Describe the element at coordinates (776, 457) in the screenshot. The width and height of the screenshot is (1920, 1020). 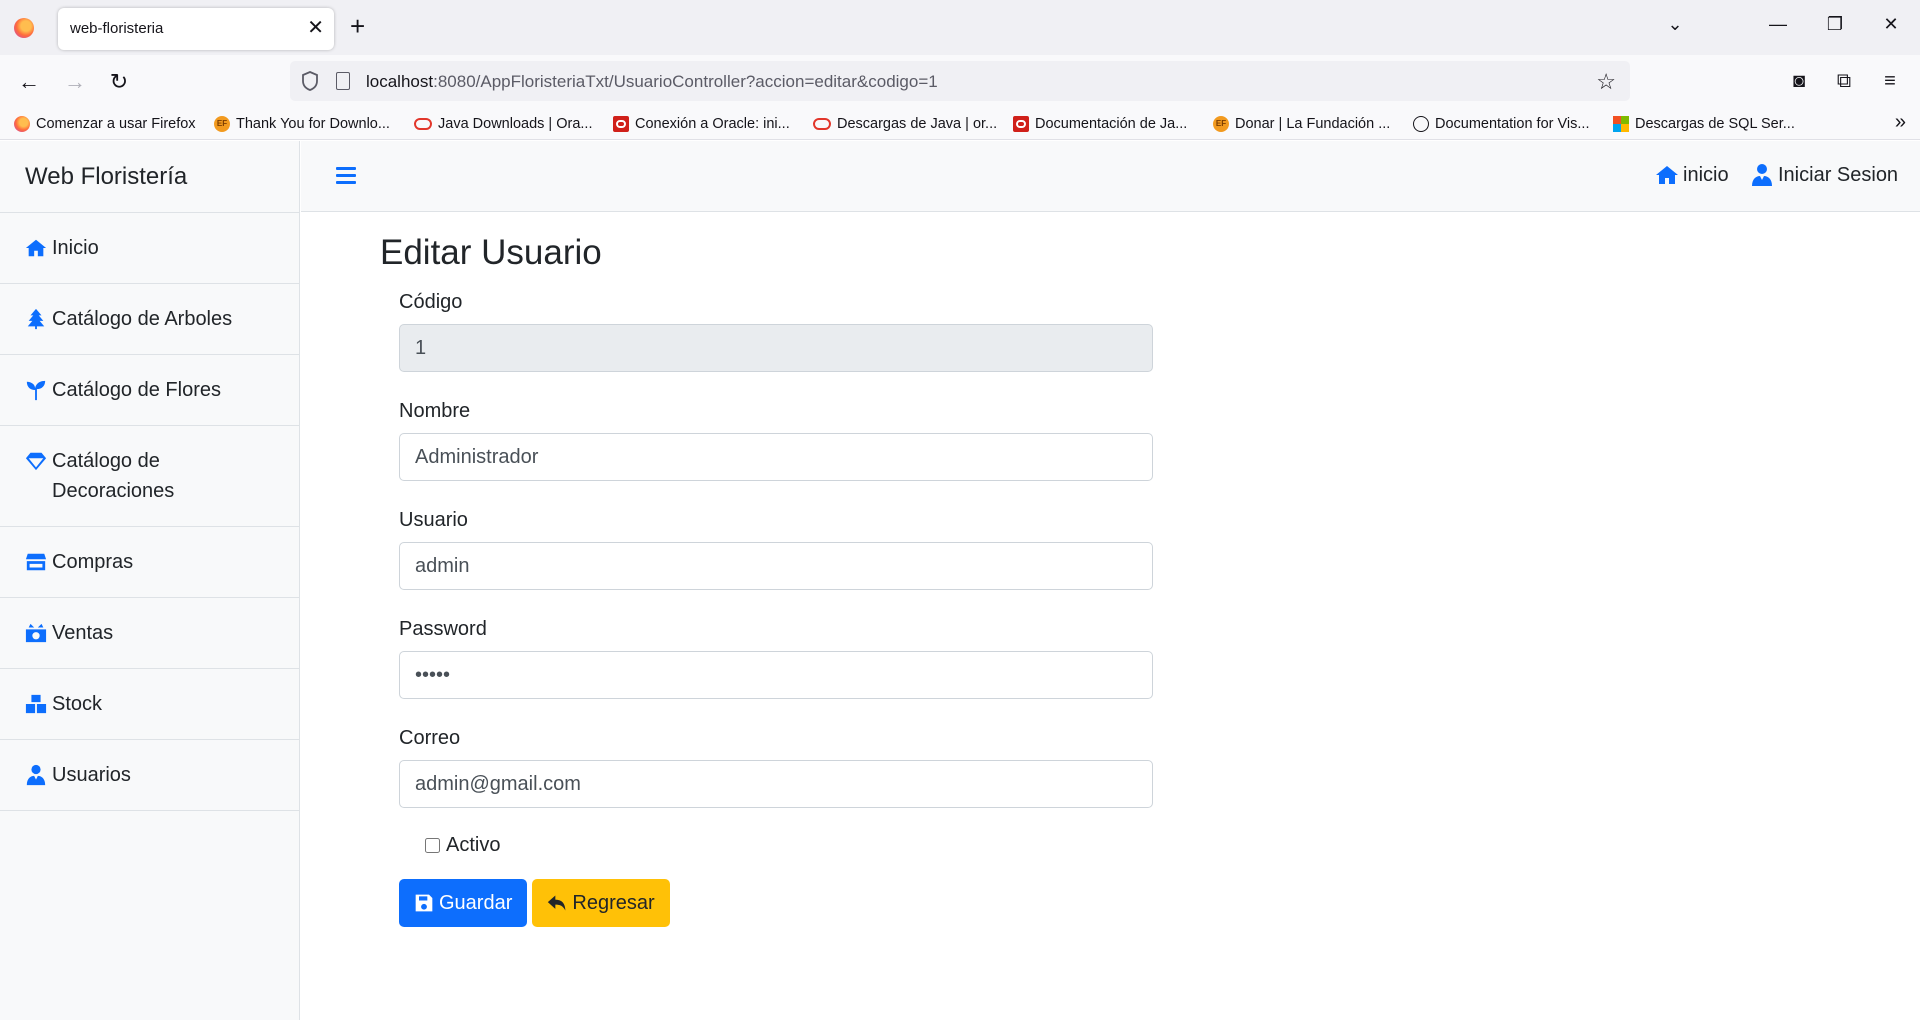
I see `nombre-field` at that location.